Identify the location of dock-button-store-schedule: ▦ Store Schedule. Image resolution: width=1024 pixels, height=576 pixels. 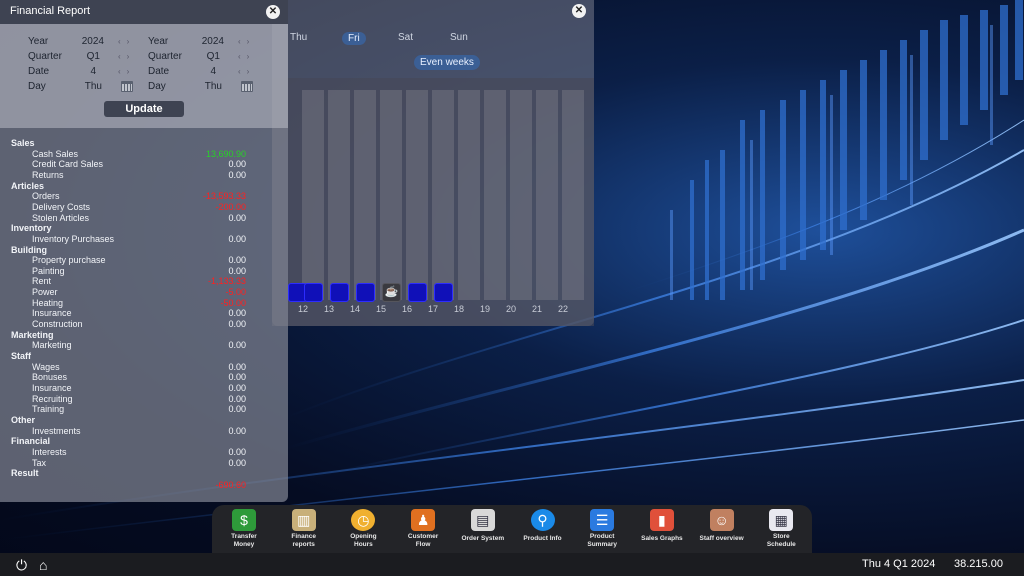
(781, 529).